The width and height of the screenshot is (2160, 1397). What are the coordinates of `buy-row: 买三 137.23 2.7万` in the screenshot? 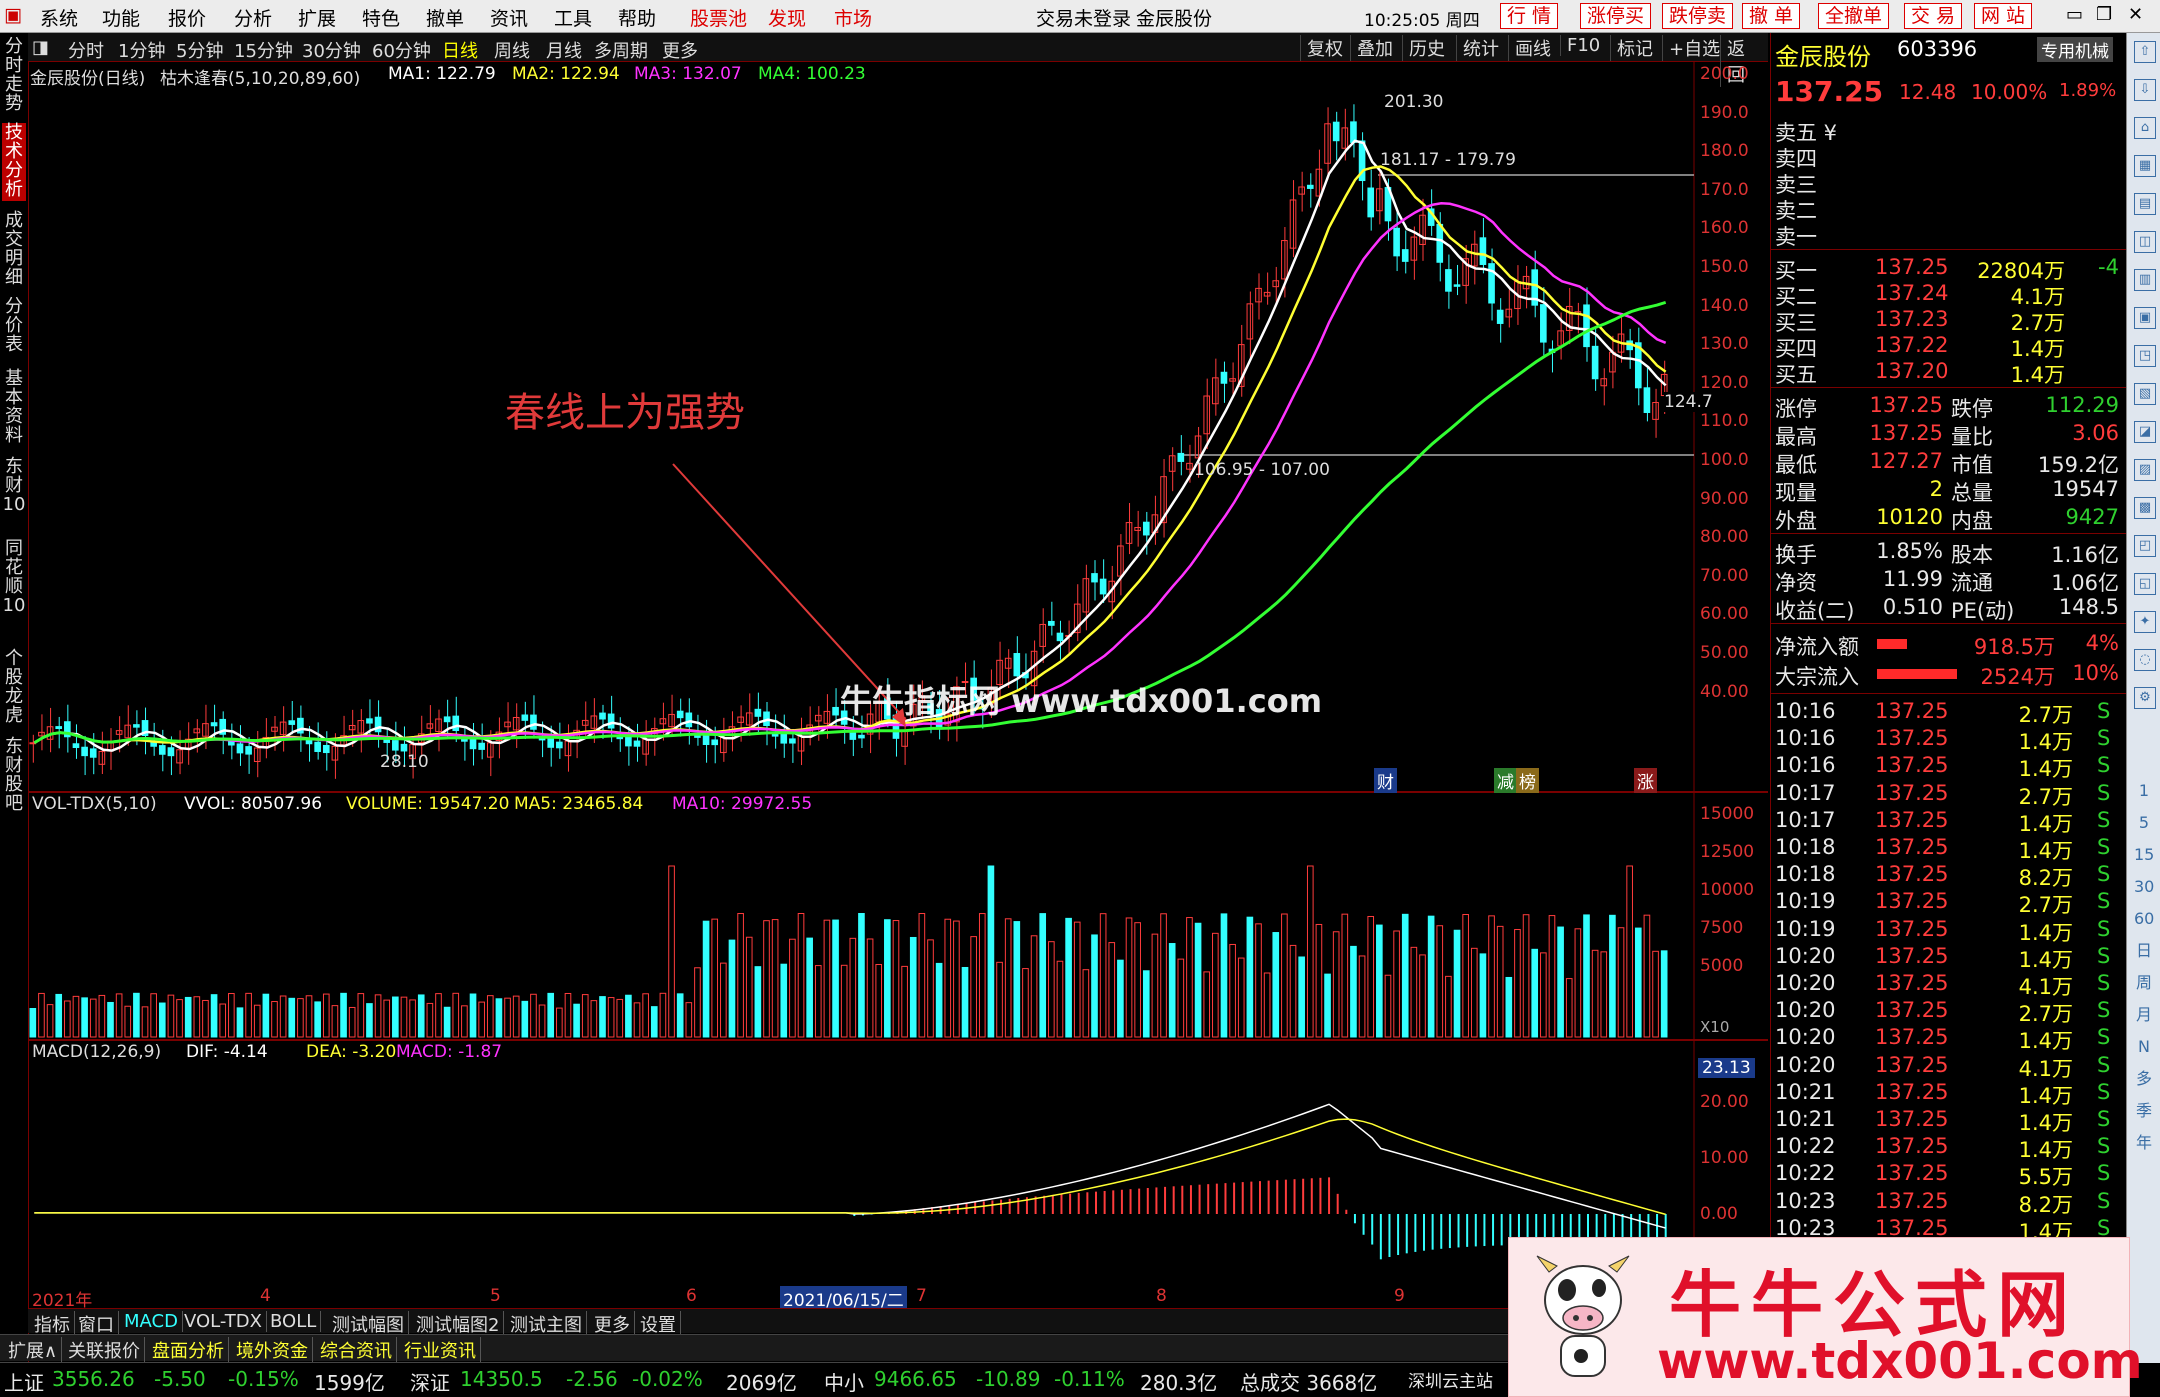 It's located at (1948, 321).